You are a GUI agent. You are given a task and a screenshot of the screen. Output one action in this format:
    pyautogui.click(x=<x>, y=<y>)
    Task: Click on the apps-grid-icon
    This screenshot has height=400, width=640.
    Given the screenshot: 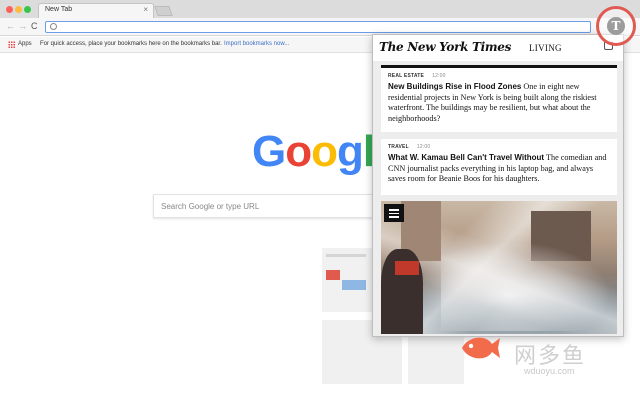 What is the action you would take?
    pyautogui.click(x=11, y=44)
    